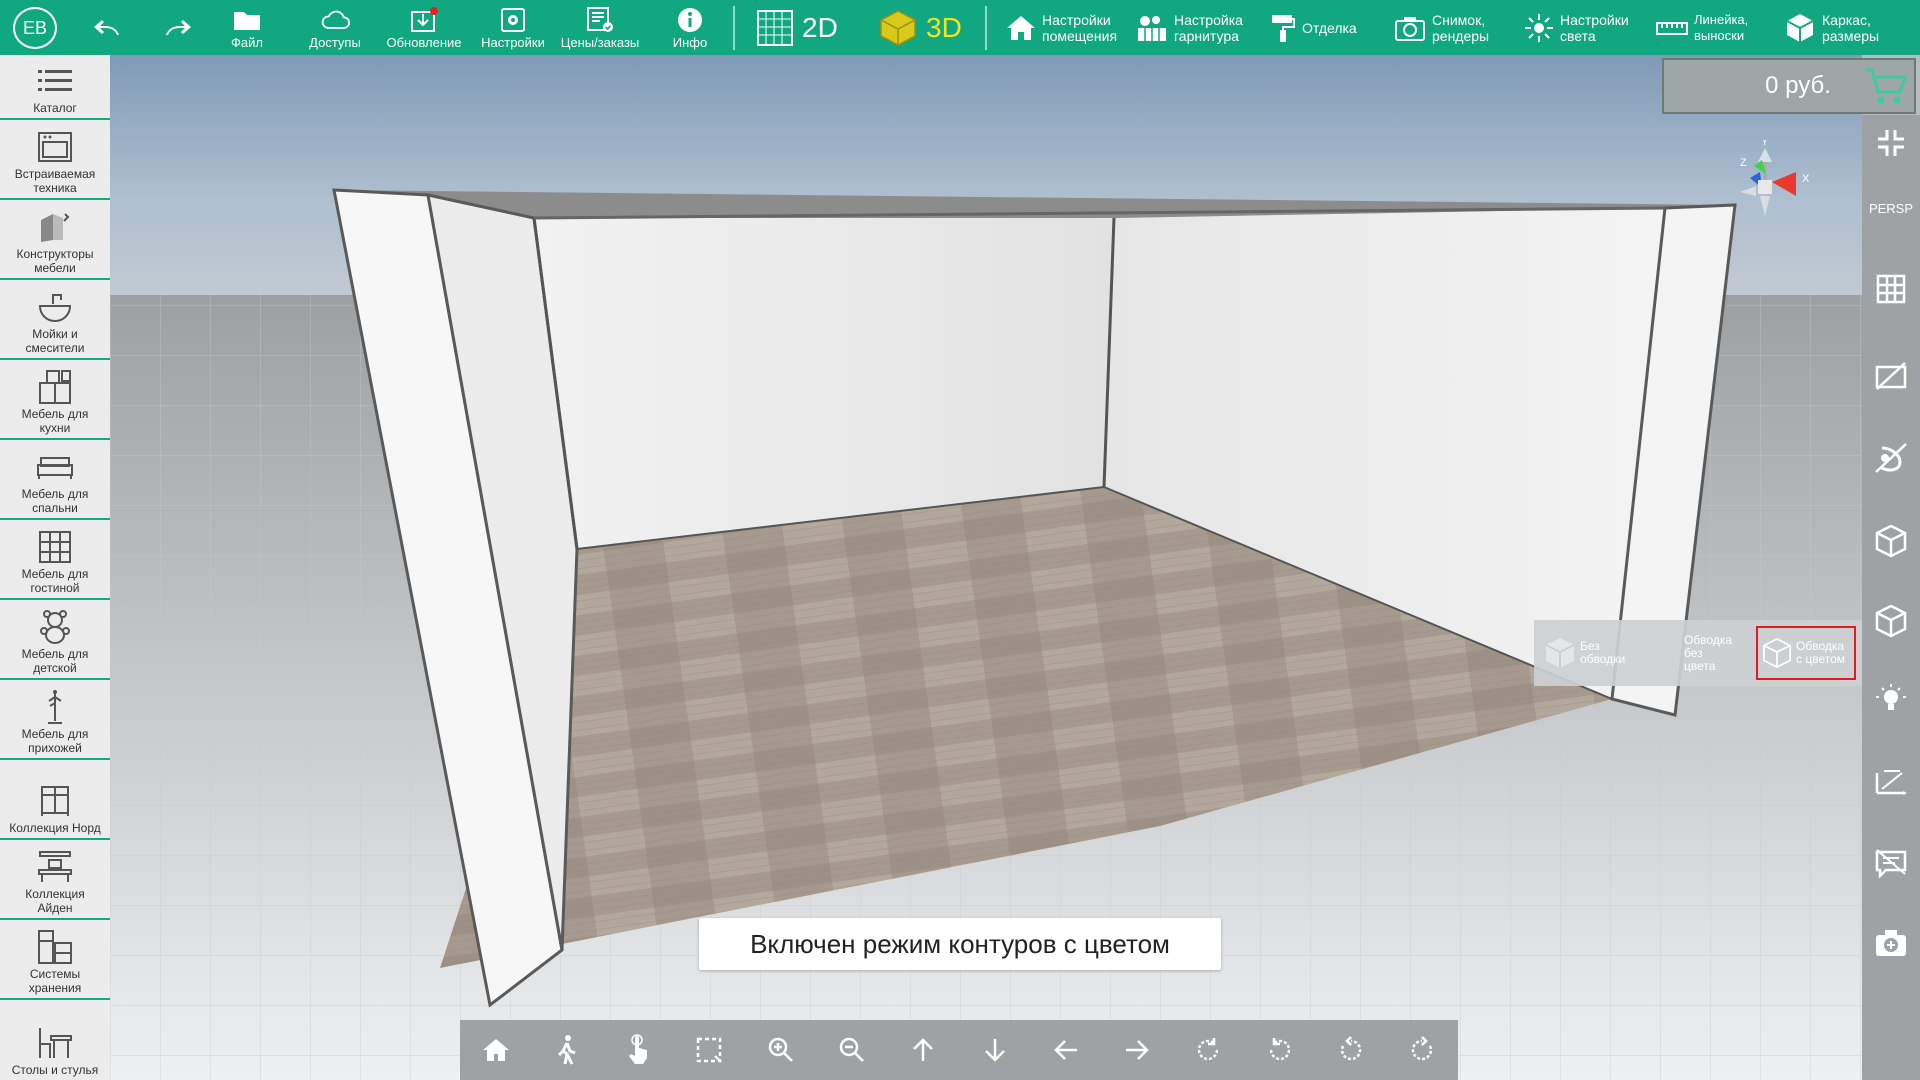 This screenshot has height=1080, width=1920. I want to click on outline-cube-icon, so click(1891, 621).